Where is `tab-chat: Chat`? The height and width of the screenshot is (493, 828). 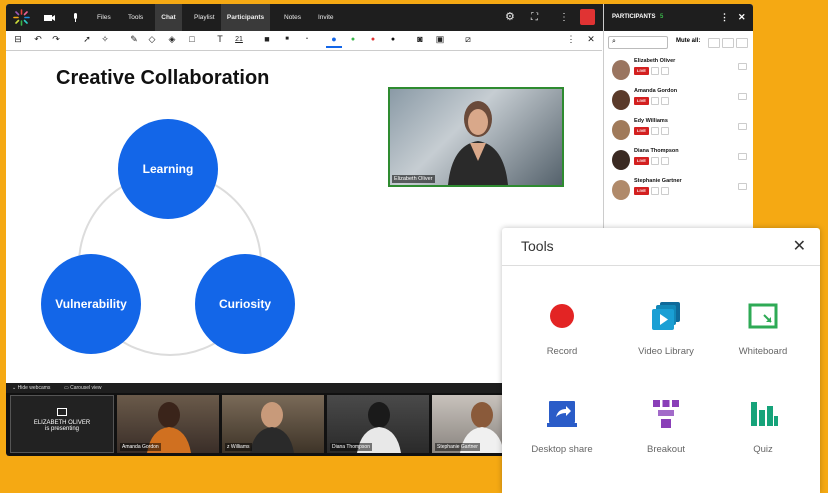
tab-chat: Chat is located at coordinates (168, 17).